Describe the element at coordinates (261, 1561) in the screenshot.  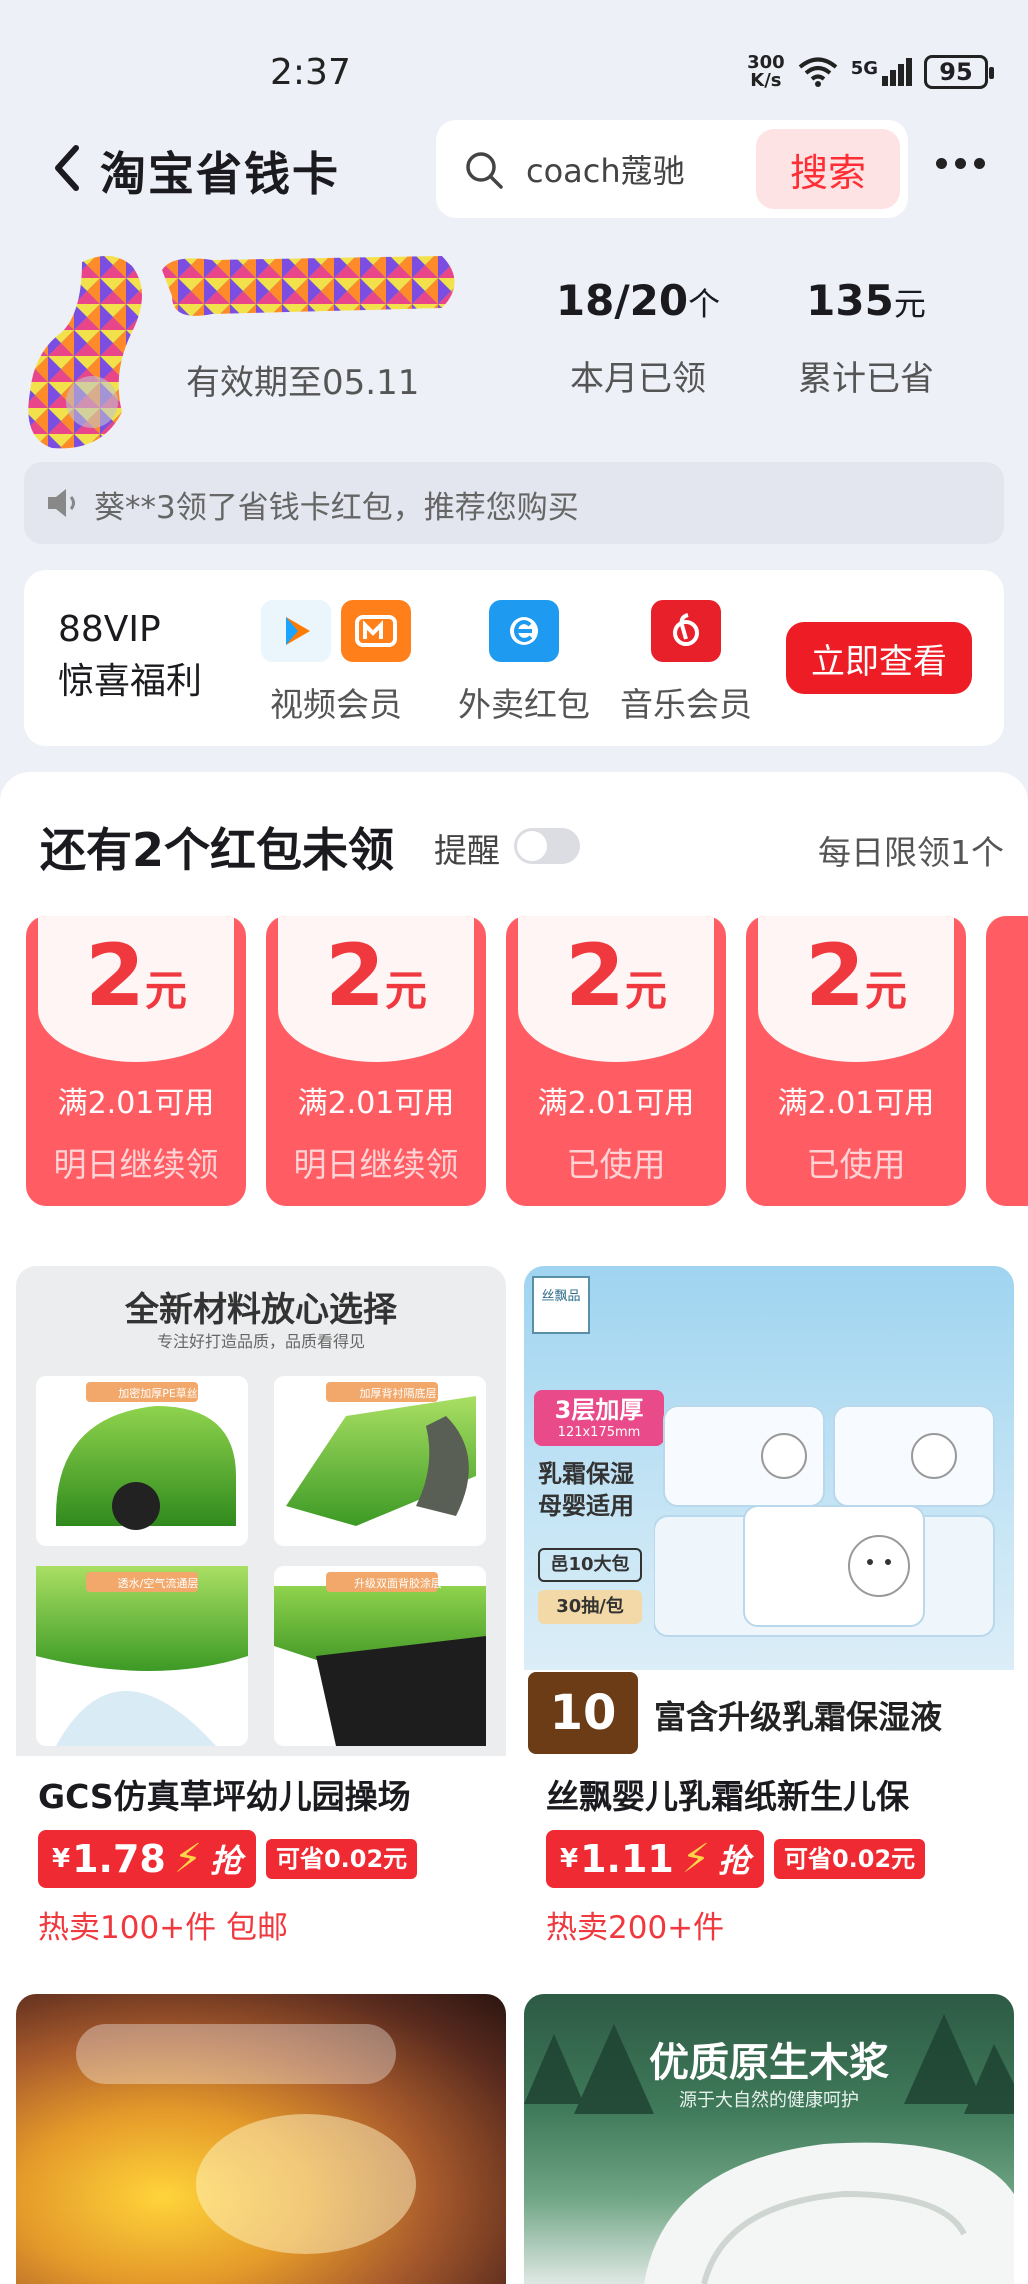
I see `grass-illustration` at that location.